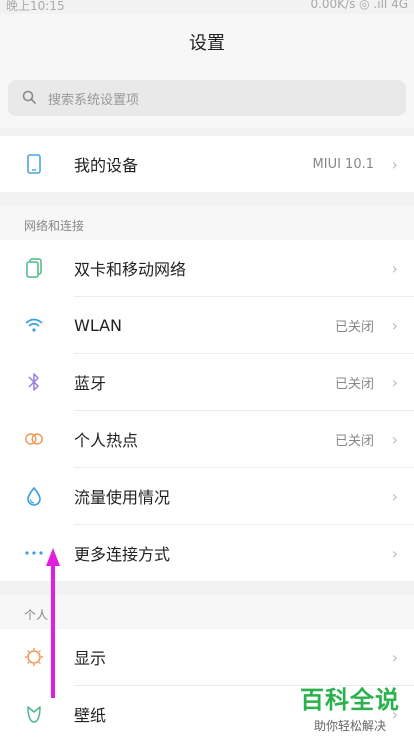  What do you see at coordinates (34, 439) in the screenshot?
I see `hotspot-icon` at bounding box center [34, 439].